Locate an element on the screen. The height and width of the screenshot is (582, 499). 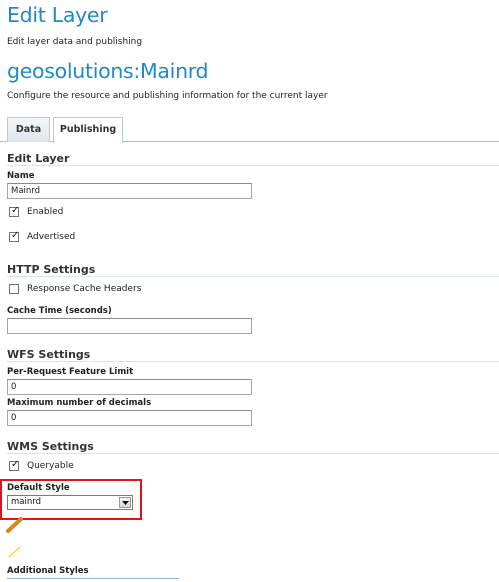
feature-limit-field: 0 is located at coordinates (129, 387).